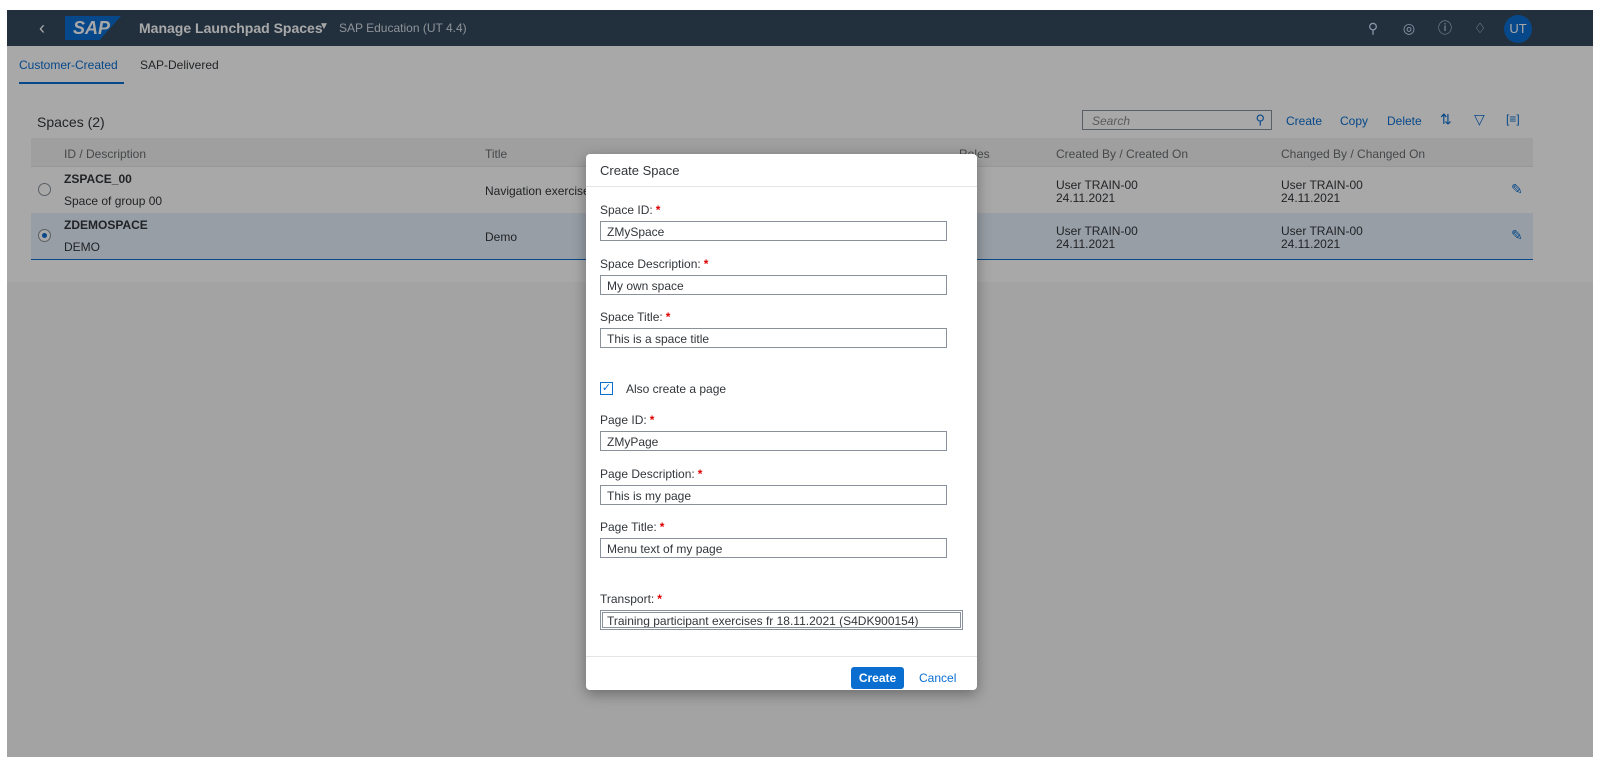 The height and width of the screenshot is (766, 1600). Describe the element at coordinates (628, 527) in the screenshot. I see `page-title-label-text: Page Title:` at that location.